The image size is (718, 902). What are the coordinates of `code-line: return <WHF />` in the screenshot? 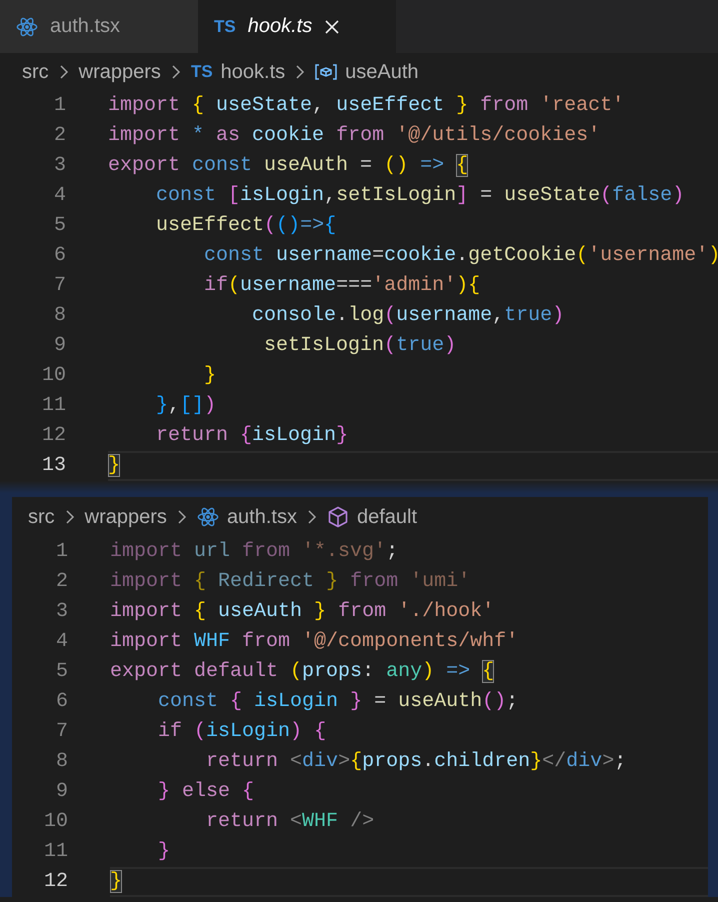 It's located at (290, 822).